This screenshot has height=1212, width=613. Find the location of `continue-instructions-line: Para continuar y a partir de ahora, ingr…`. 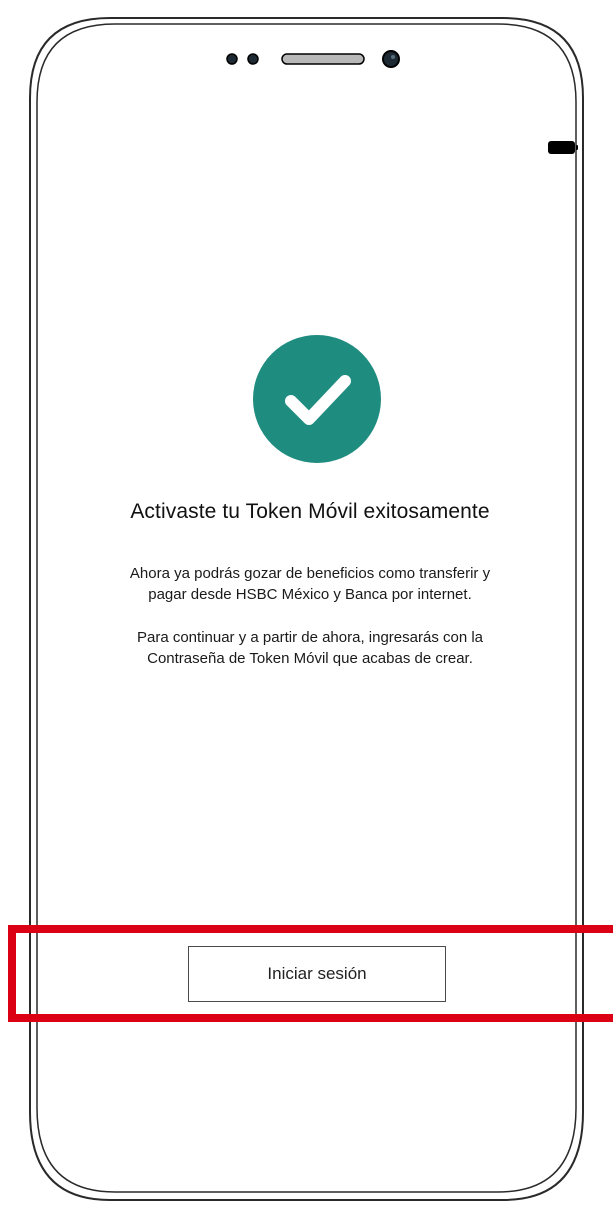

continue-instructions-line: Para continuar y a partir de ahora, ingr… is located at coordinates (310, 637).